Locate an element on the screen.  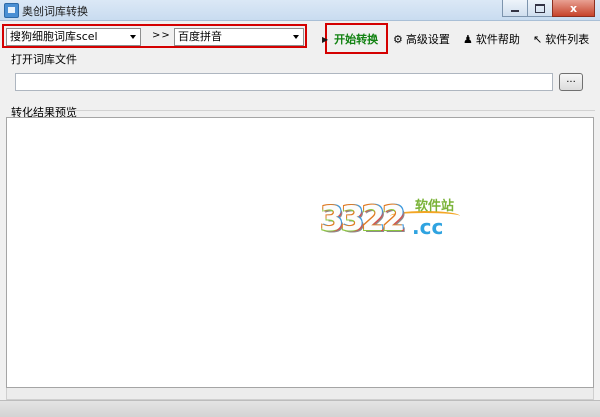
minimize-icon is located at coordinates (515, 10).